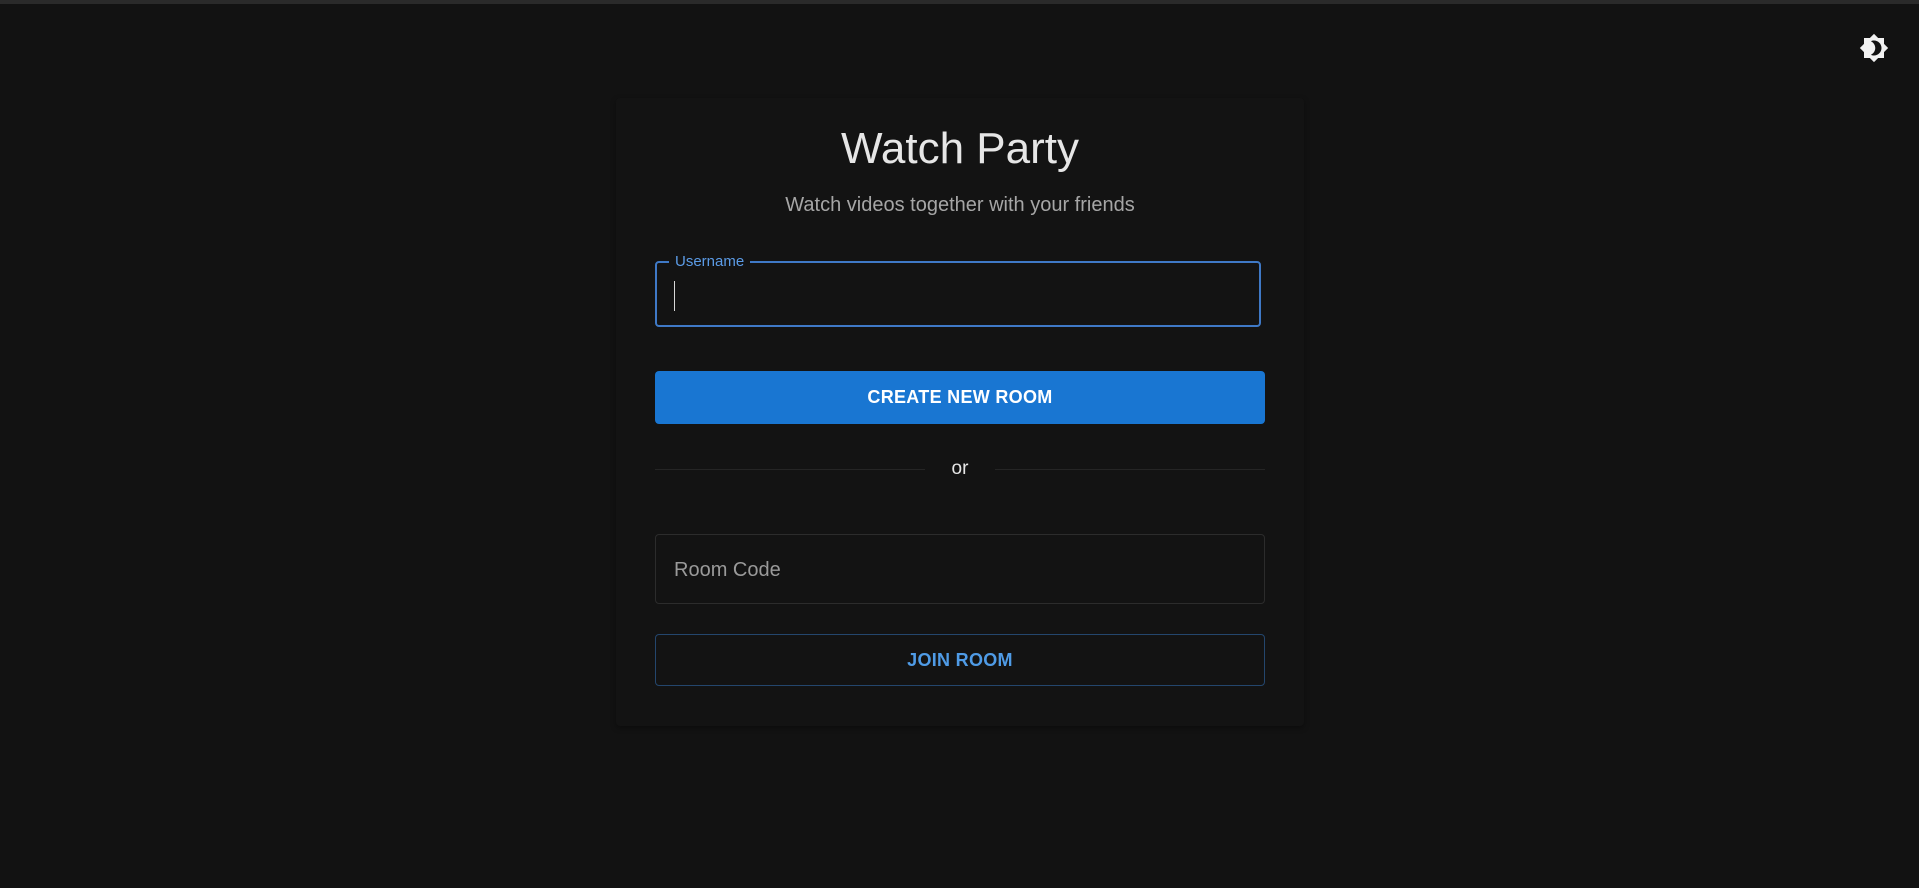 The height and width of the screenshot is (888, 1919). What do you see at coordinates (674, 296) in the screenshot?
I see `text-cursor` at bounding box center [674, 296].